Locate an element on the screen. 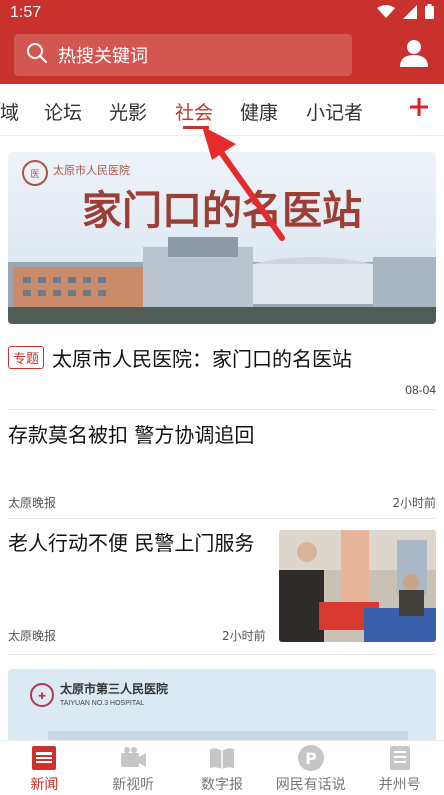 The width and height of the screenshot is (444, 795). banner2-hospital-cn: 太原市第三人民医院 is located at coordinates (114, 688).